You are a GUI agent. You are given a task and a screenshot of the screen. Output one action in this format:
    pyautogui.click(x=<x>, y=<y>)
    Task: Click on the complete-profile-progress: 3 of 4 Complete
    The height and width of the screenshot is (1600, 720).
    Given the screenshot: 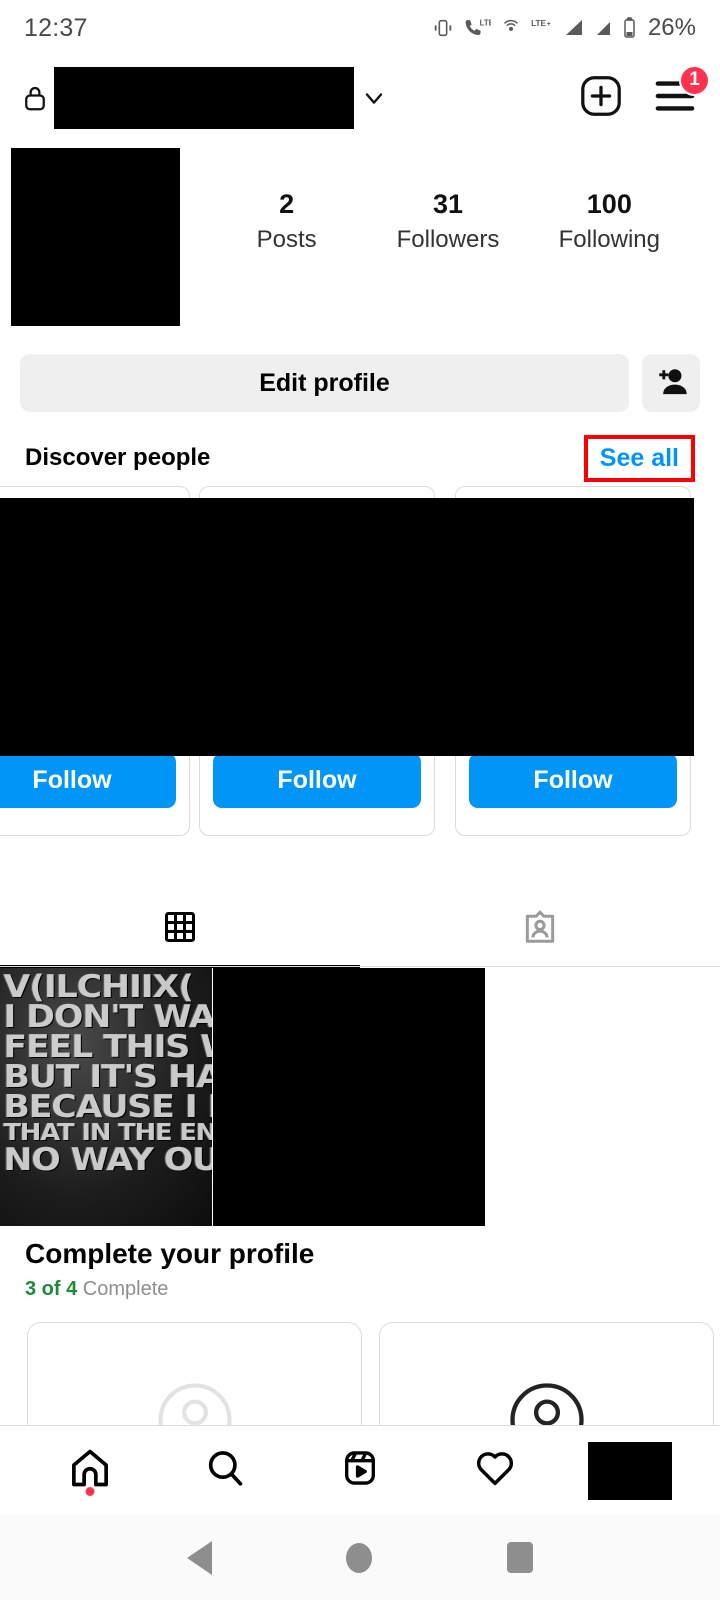 What is the action you would take?
    pyautogui.click(x=360, y=1289)
    